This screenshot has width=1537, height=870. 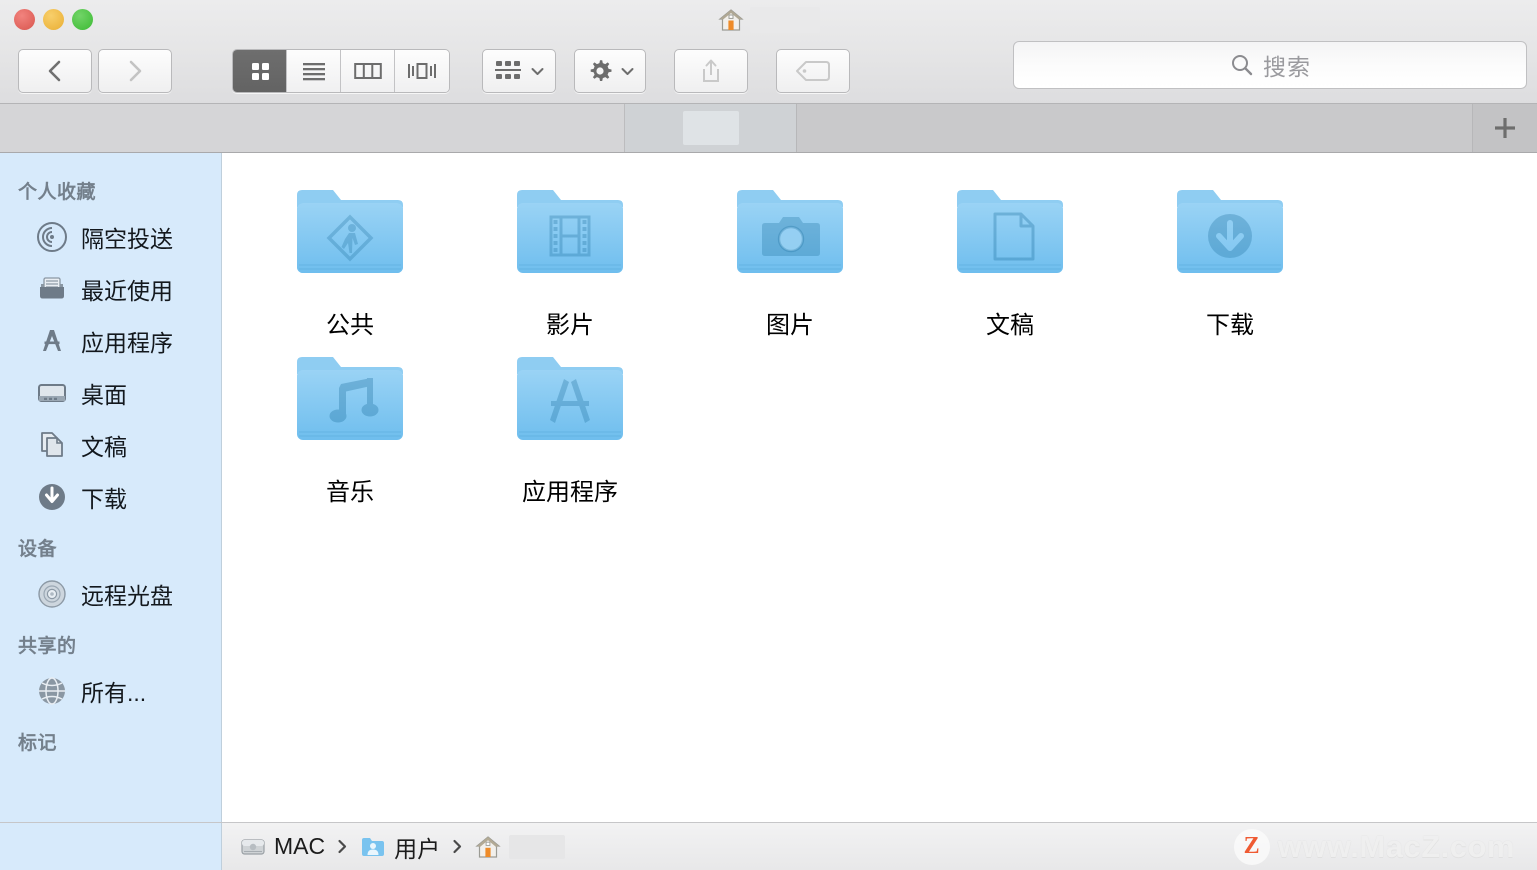 What do you see at coordinates (1010, 325) in the screenshot?
I see `file-item-label: 文稿` at bounding box center [1010, 325].